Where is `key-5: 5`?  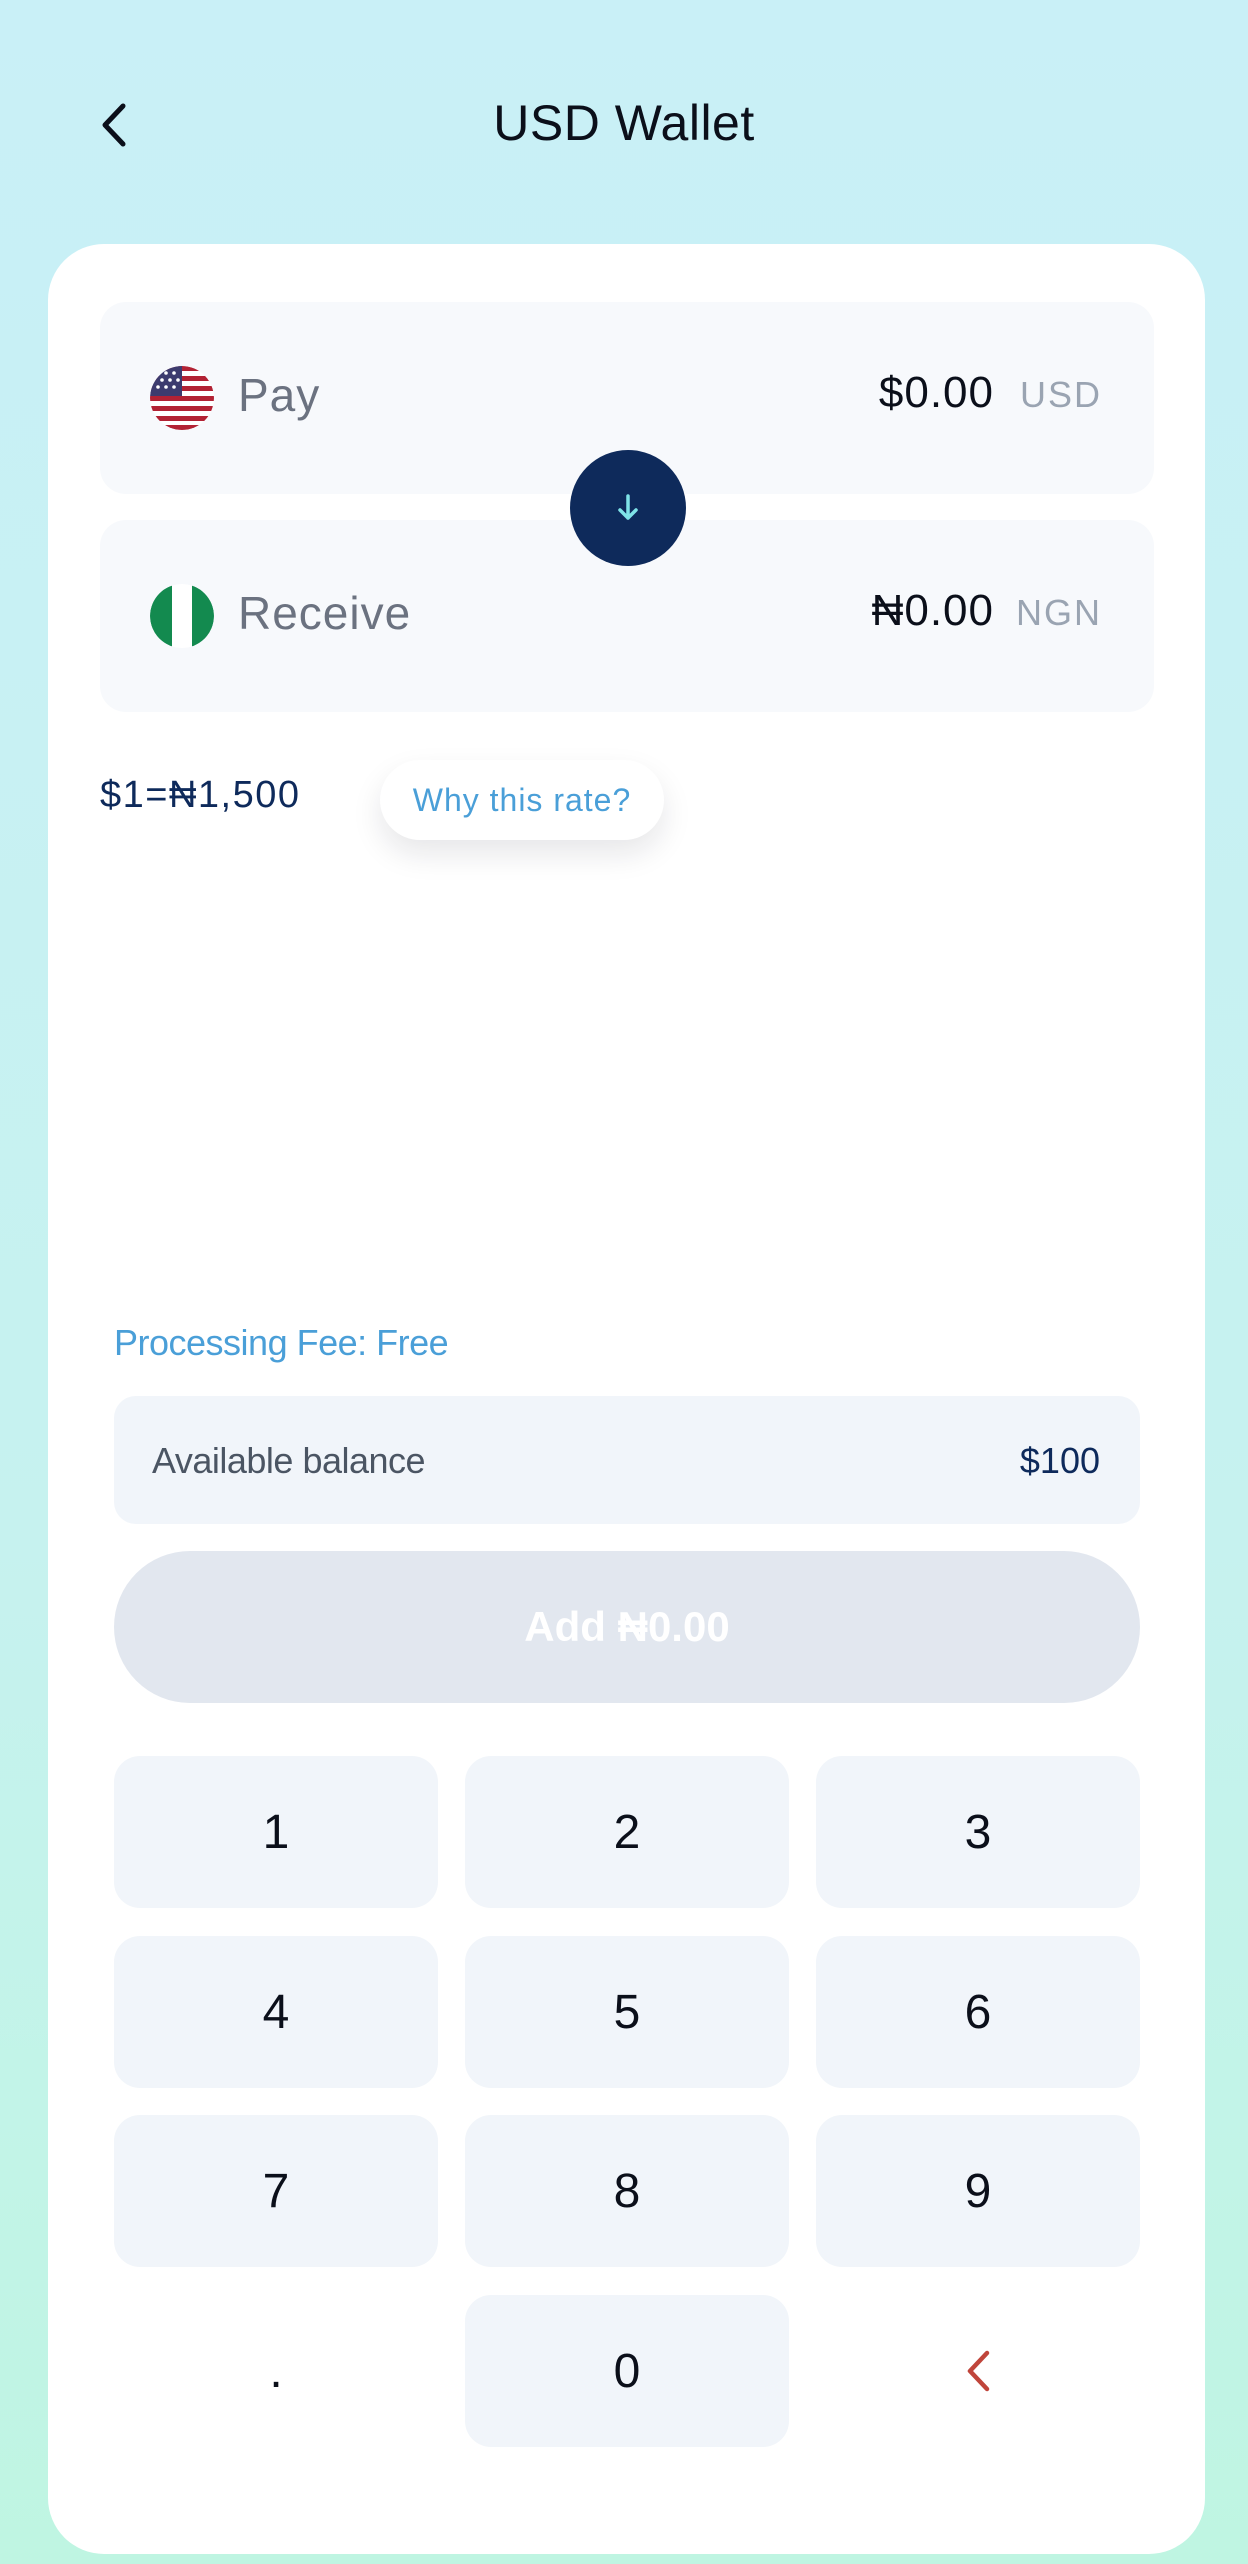 key-5: 5 is located at coordinates (627, 2012).